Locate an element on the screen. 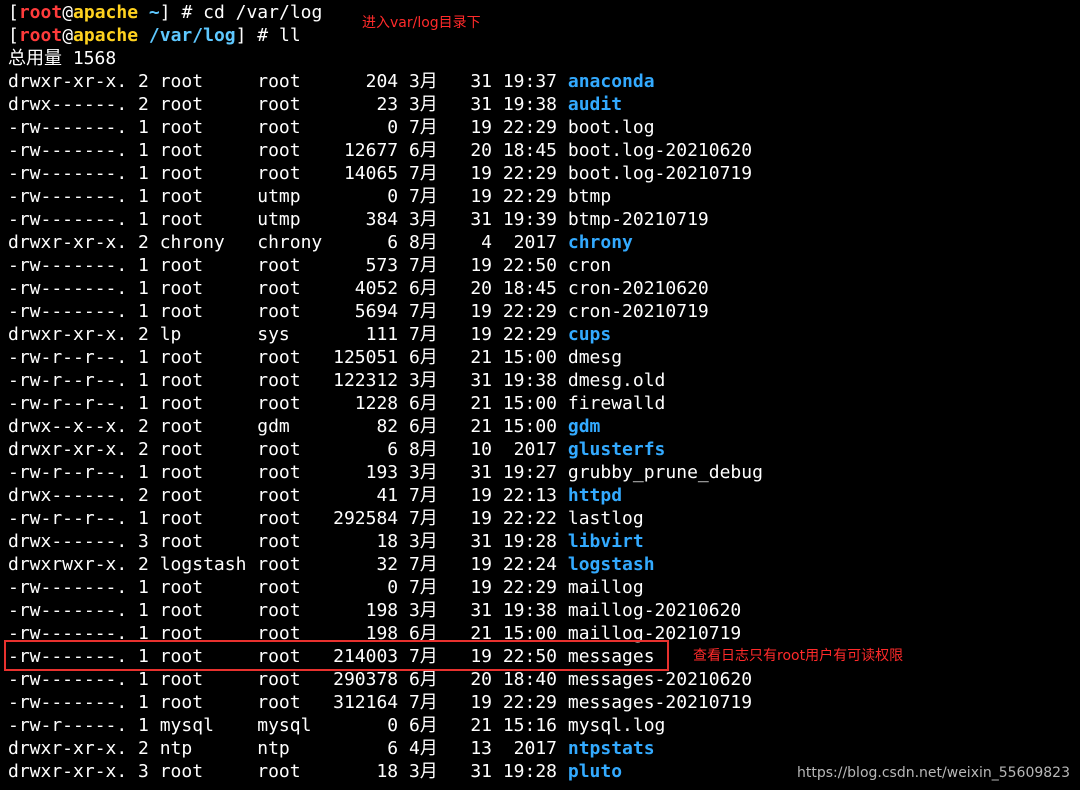  file-entry-meta: drwxr-xr-x. 2 ntp ntp 6 4月 13 2017 is located at coordinates (288, 748).